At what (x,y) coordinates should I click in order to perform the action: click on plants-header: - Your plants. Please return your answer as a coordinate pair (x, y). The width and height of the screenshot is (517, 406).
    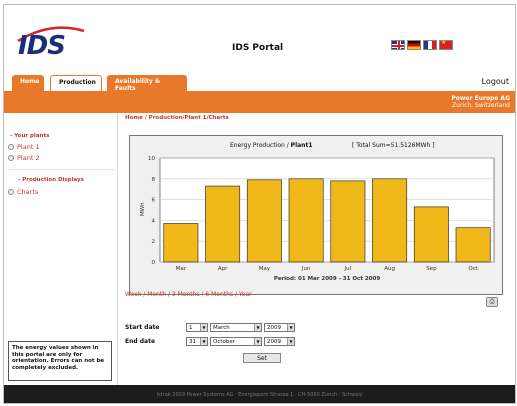
    Looking at the image, I should click on (30, 136).